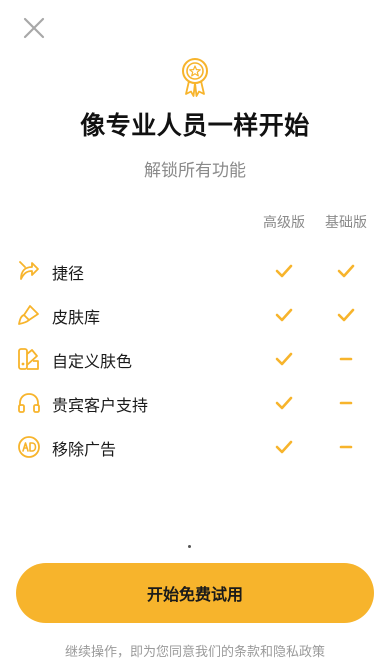  I want to click on terms-and-privacy-link: 继续操作，即为您同意我们的条款和隐私政策, so click(195, 650).